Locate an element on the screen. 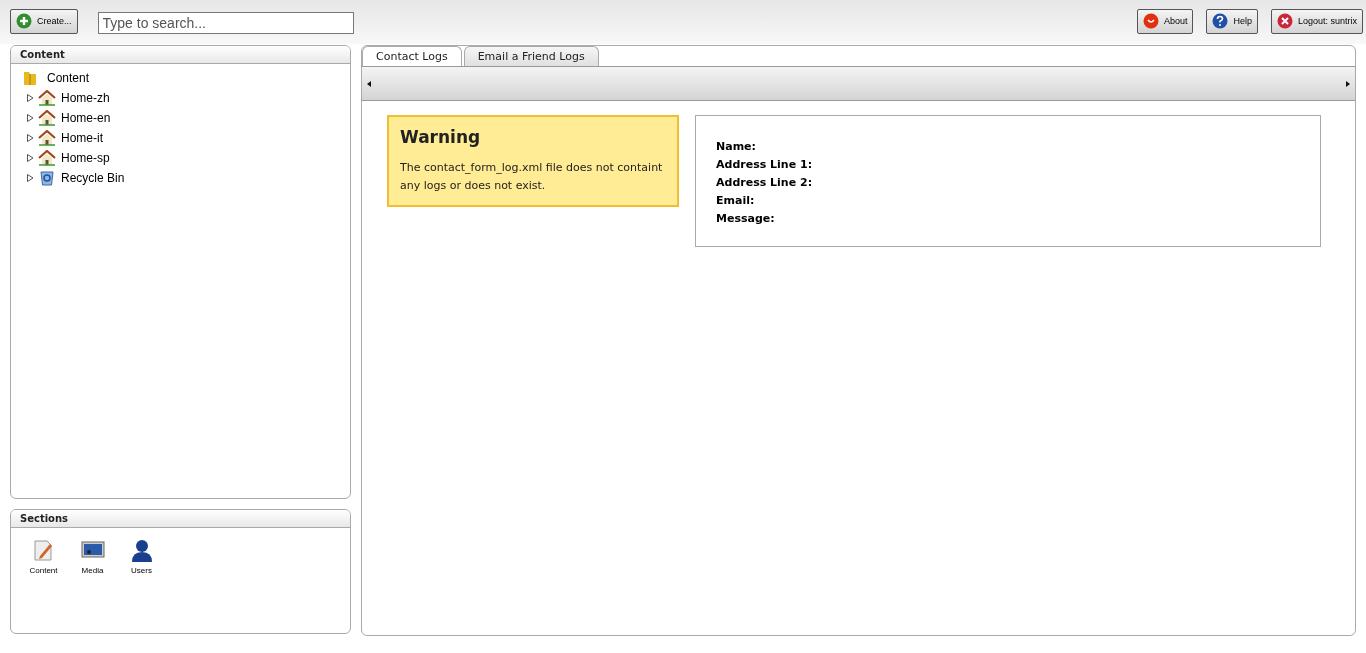 The image size is (1366, 653). close-icon is located at coordinates (1284, 21).